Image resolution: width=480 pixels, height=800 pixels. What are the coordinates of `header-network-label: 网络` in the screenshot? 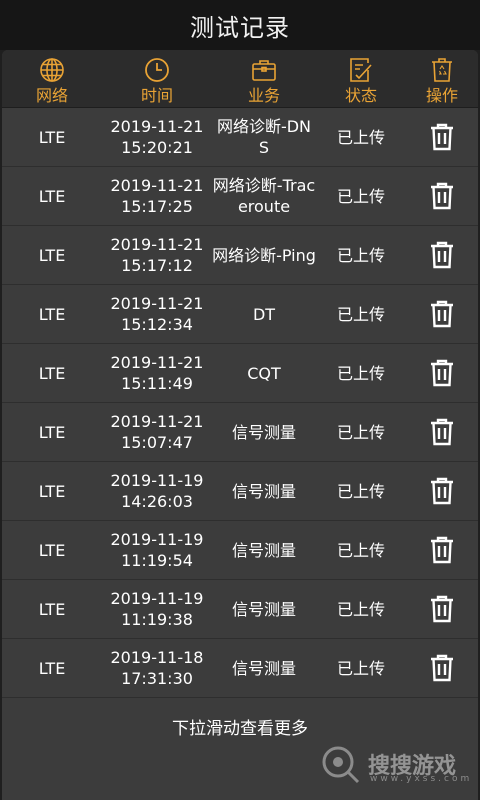 It's located at (51, 95).